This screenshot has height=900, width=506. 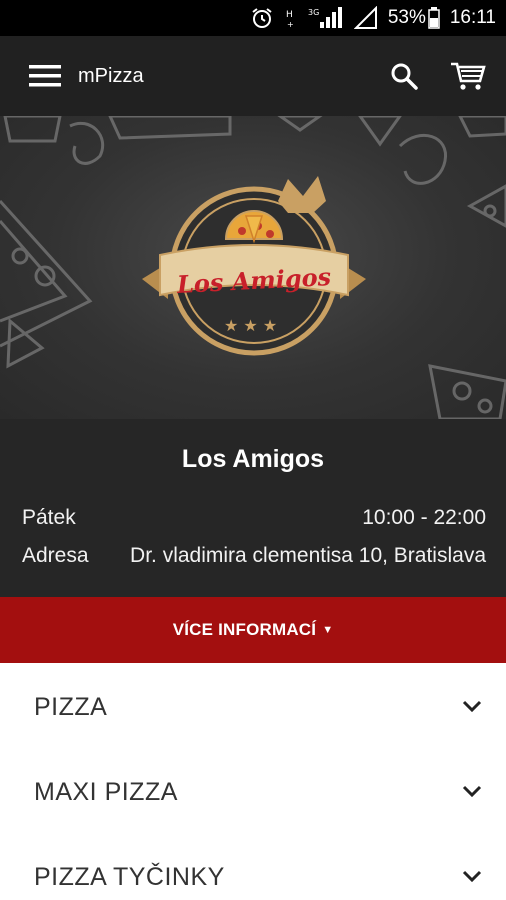 What do you see at coordinates (289, 15) in the screenshot?
I see `svg-text: H` at bounding box center [289, 15].